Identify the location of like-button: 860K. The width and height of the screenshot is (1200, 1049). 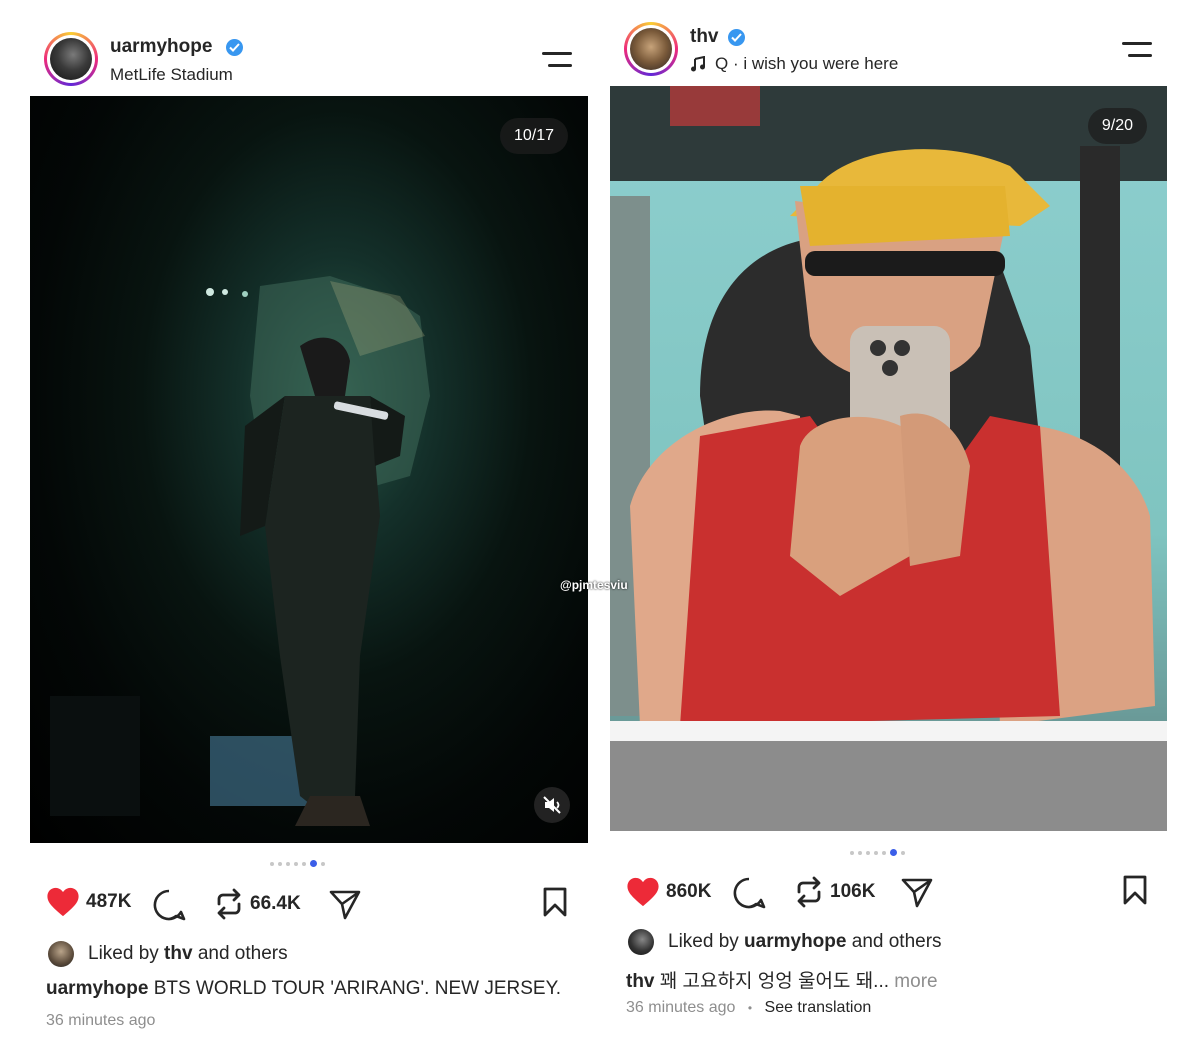
(668, 892).